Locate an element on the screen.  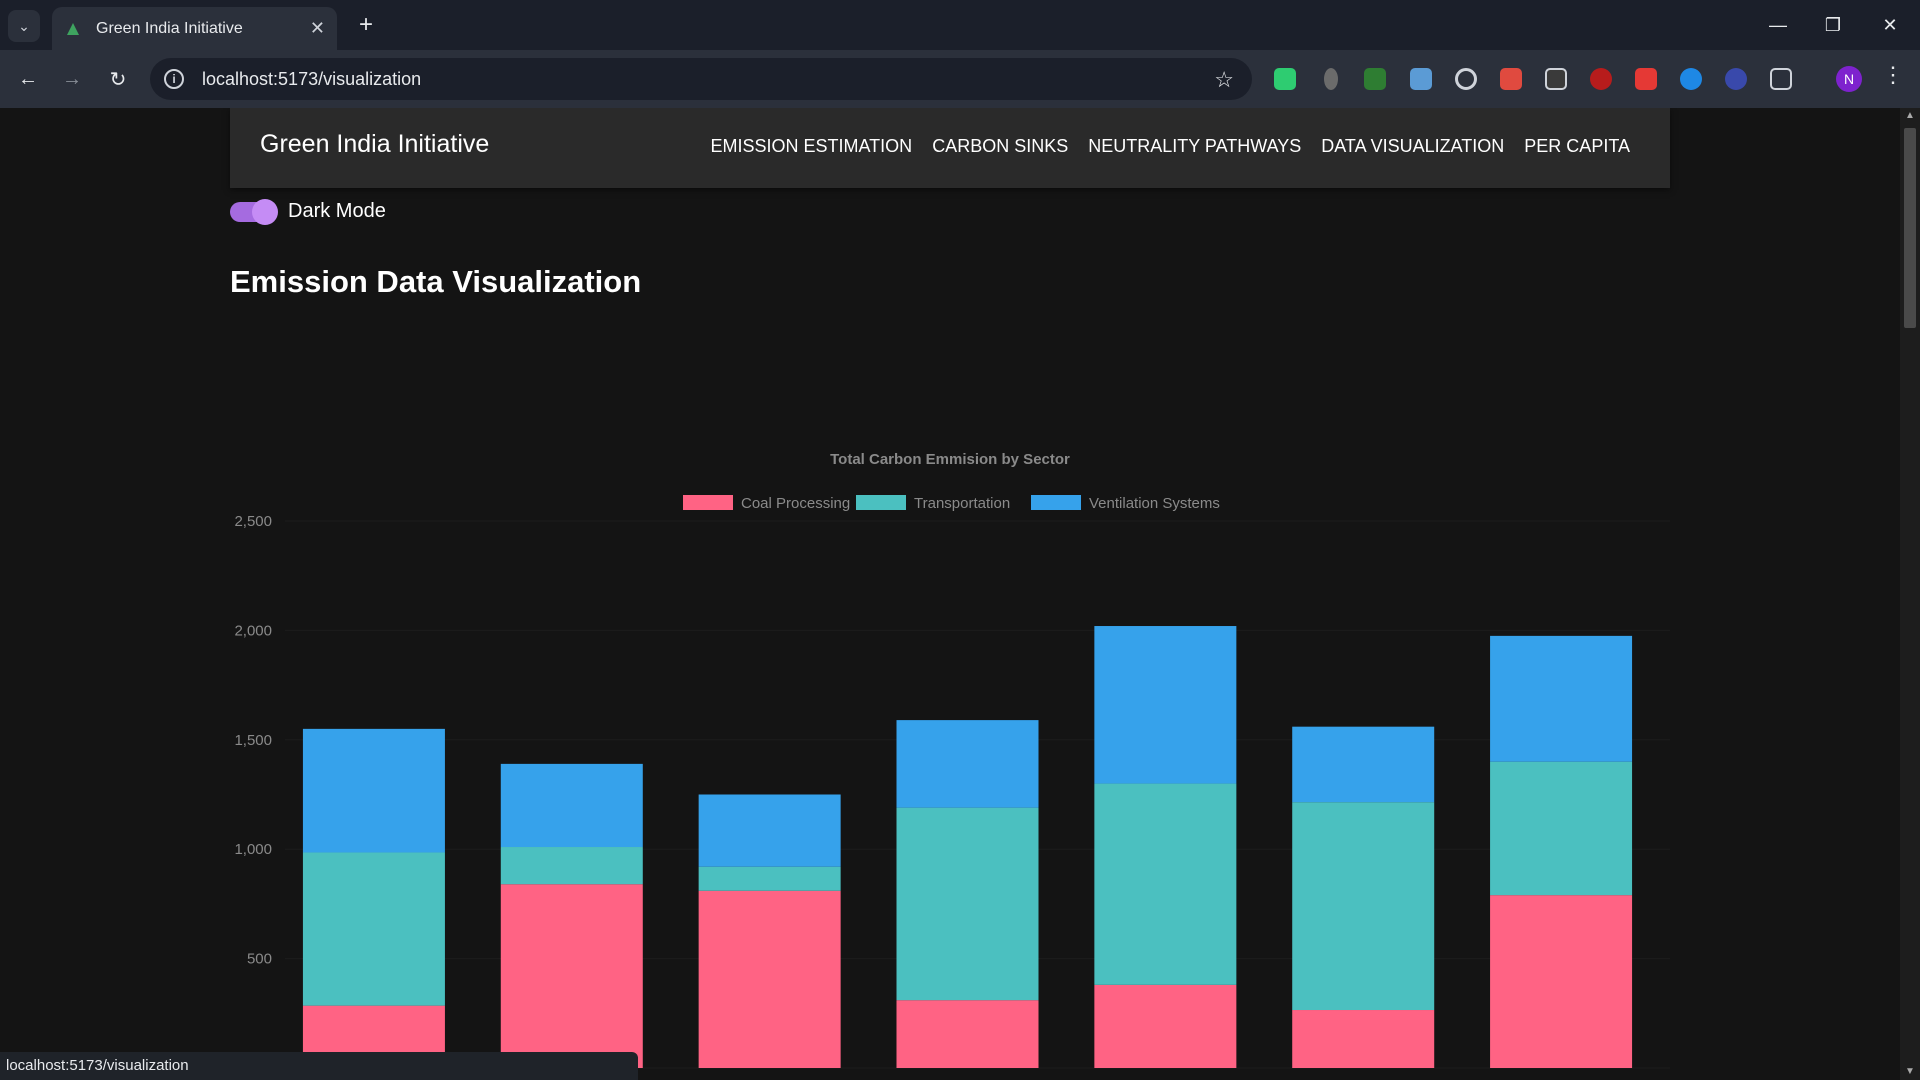
y-tick-label-5: 2,500 is located at coordinates (253, 521).